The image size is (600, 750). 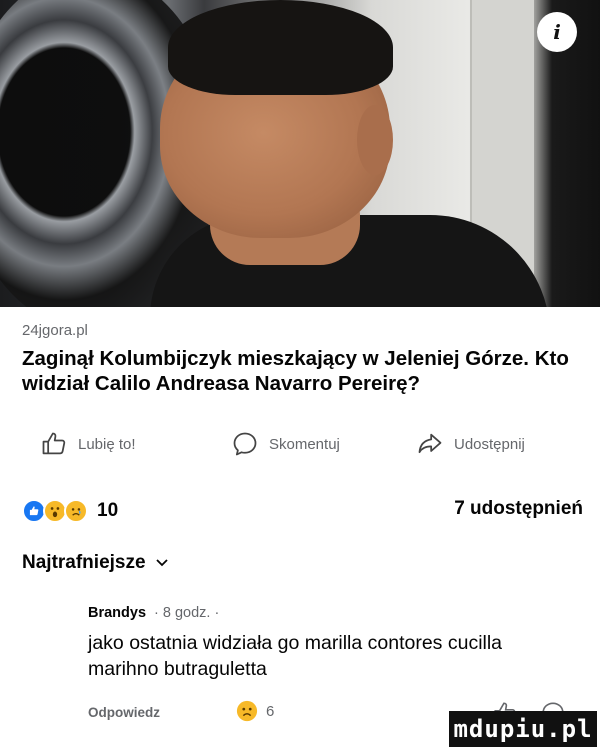 I want to click on photo-hair-shape, so click(x=280, y=47).